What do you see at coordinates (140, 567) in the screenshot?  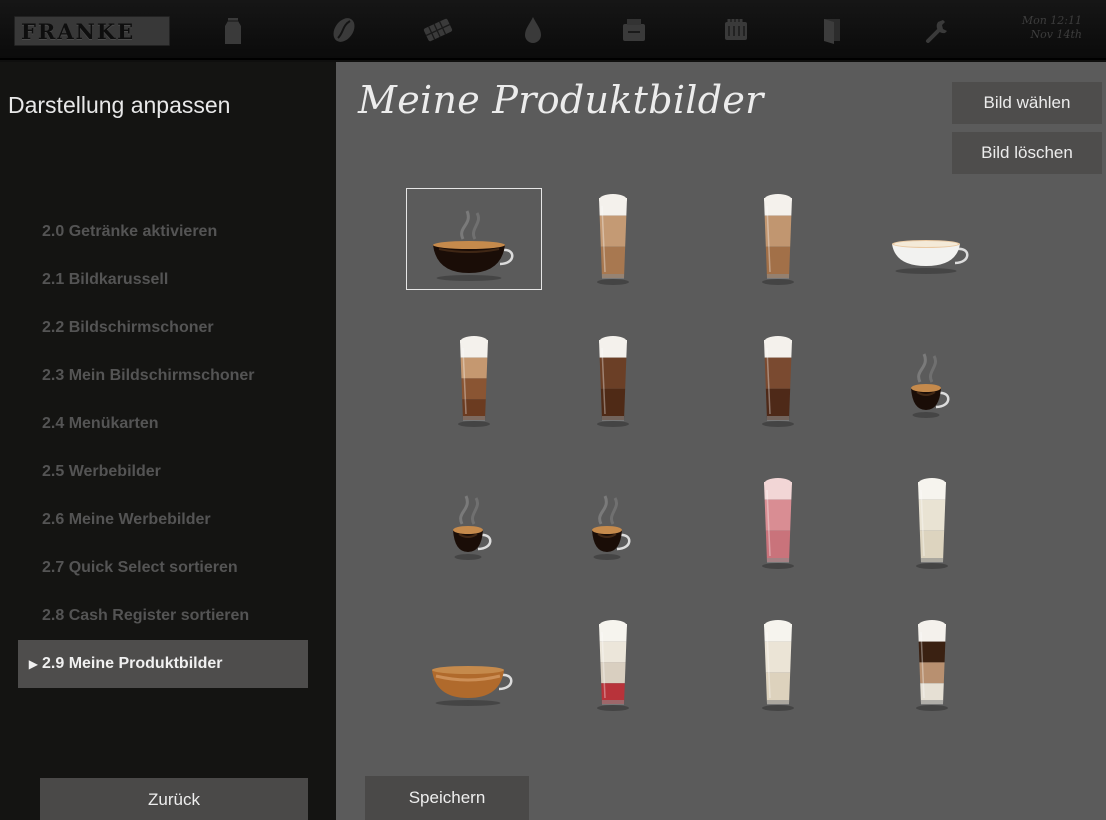 I see `sidebar-item-label: 2.7 Quick Select sortieren` at bounding box center [140, 567].